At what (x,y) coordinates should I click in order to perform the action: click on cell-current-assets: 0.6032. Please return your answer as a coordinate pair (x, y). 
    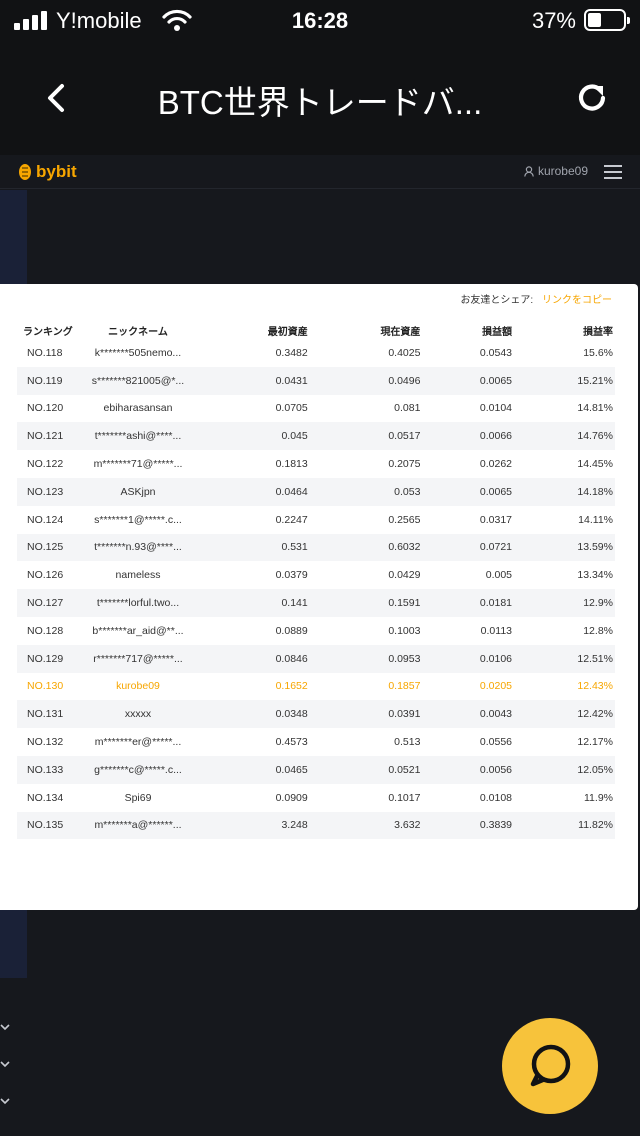
    Looking at the image, I should click on (366, 547).